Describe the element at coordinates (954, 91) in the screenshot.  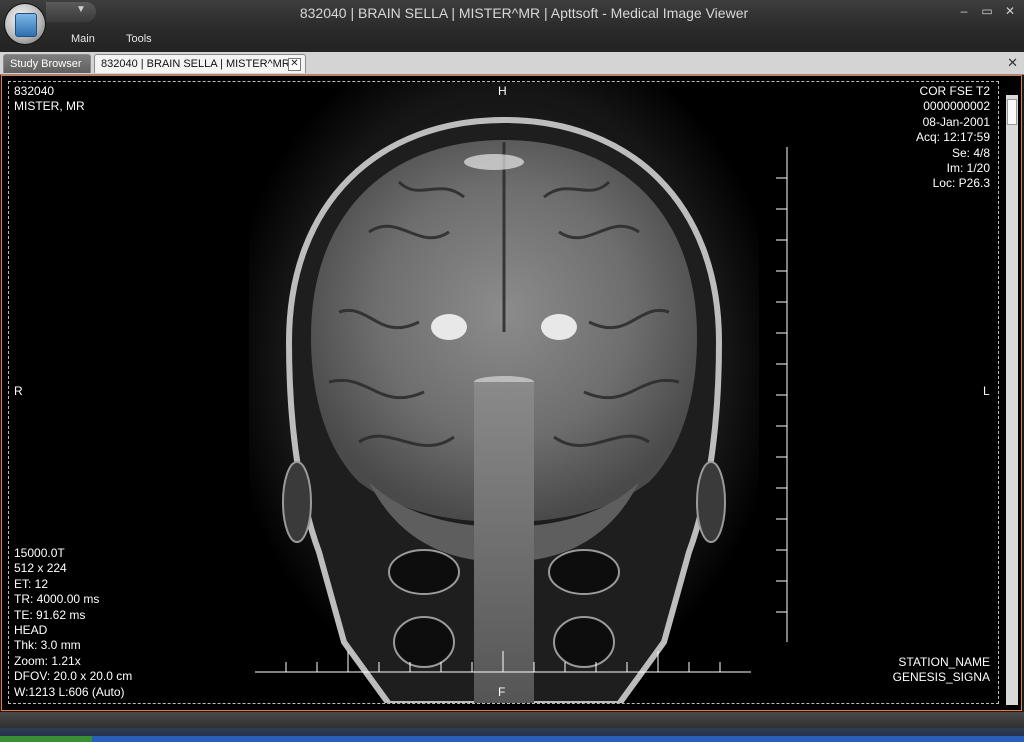
I see `series-description: COR FSE T2` at that location.